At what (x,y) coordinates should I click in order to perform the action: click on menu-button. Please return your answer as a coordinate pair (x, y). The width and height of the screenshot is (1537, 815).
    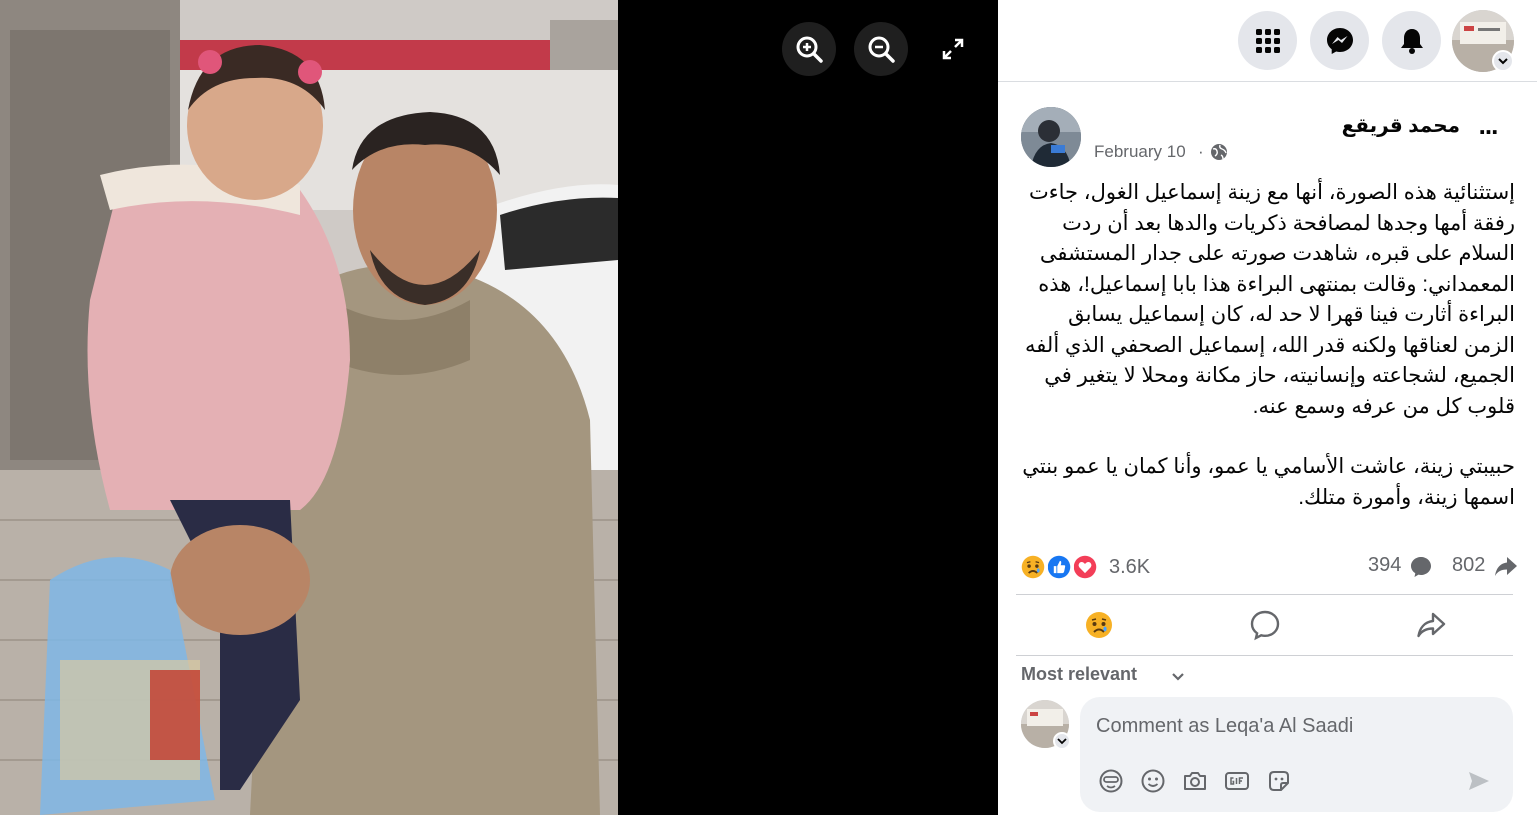
    Looking at the image, I should click on (1267, 40).